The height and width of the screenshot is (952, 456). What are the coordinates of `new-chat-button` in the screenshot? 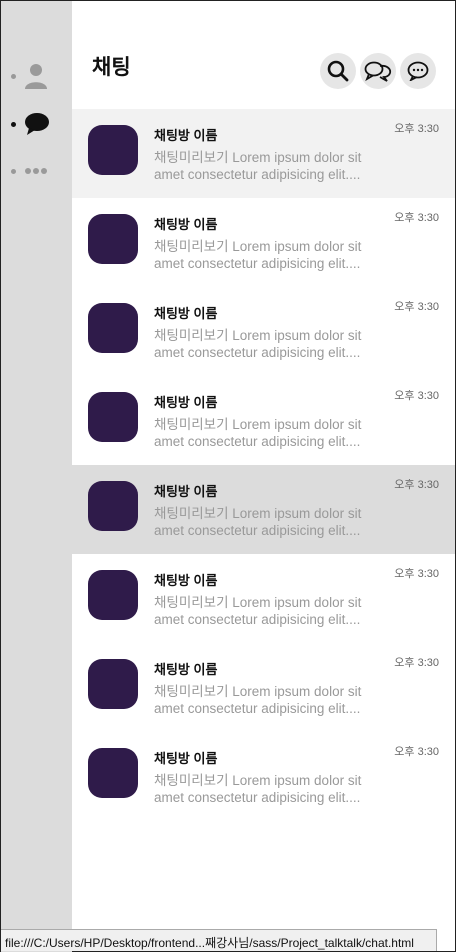 It's located at (418, 71).